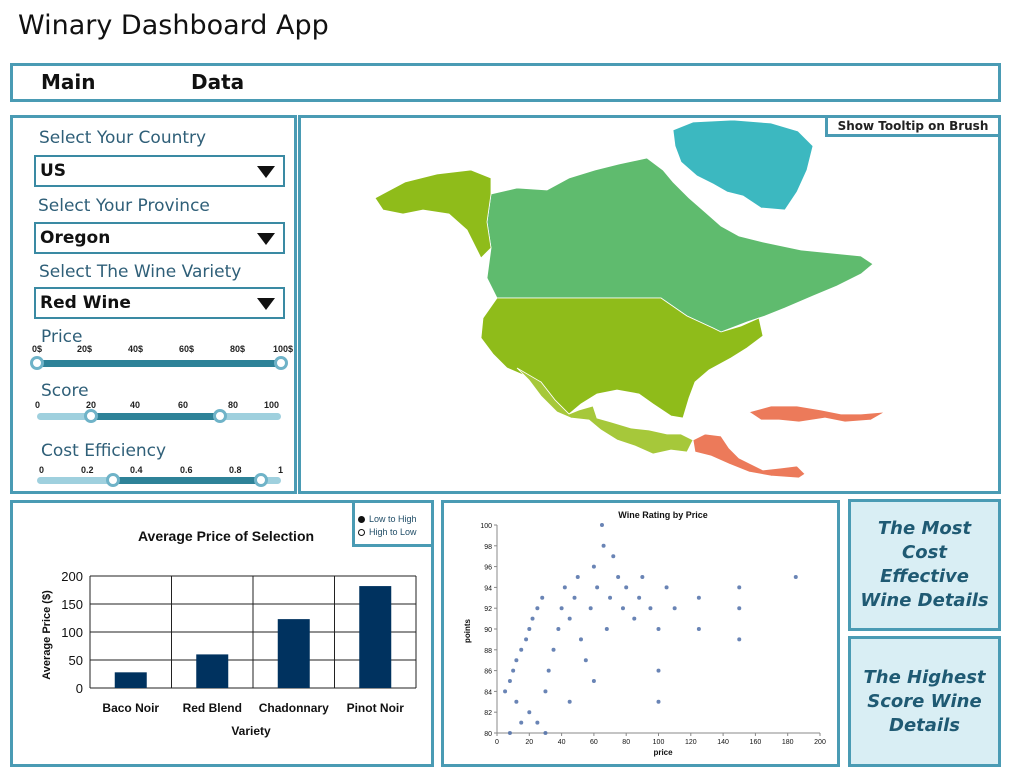 The width and height of the screenshot is (1011, 768). What do you see at coordinates (924, 565) in the screenshot?
I see `cost-effective-wine-card: The Most Cost Effective Wine Details` at bounding box center [924, 565].